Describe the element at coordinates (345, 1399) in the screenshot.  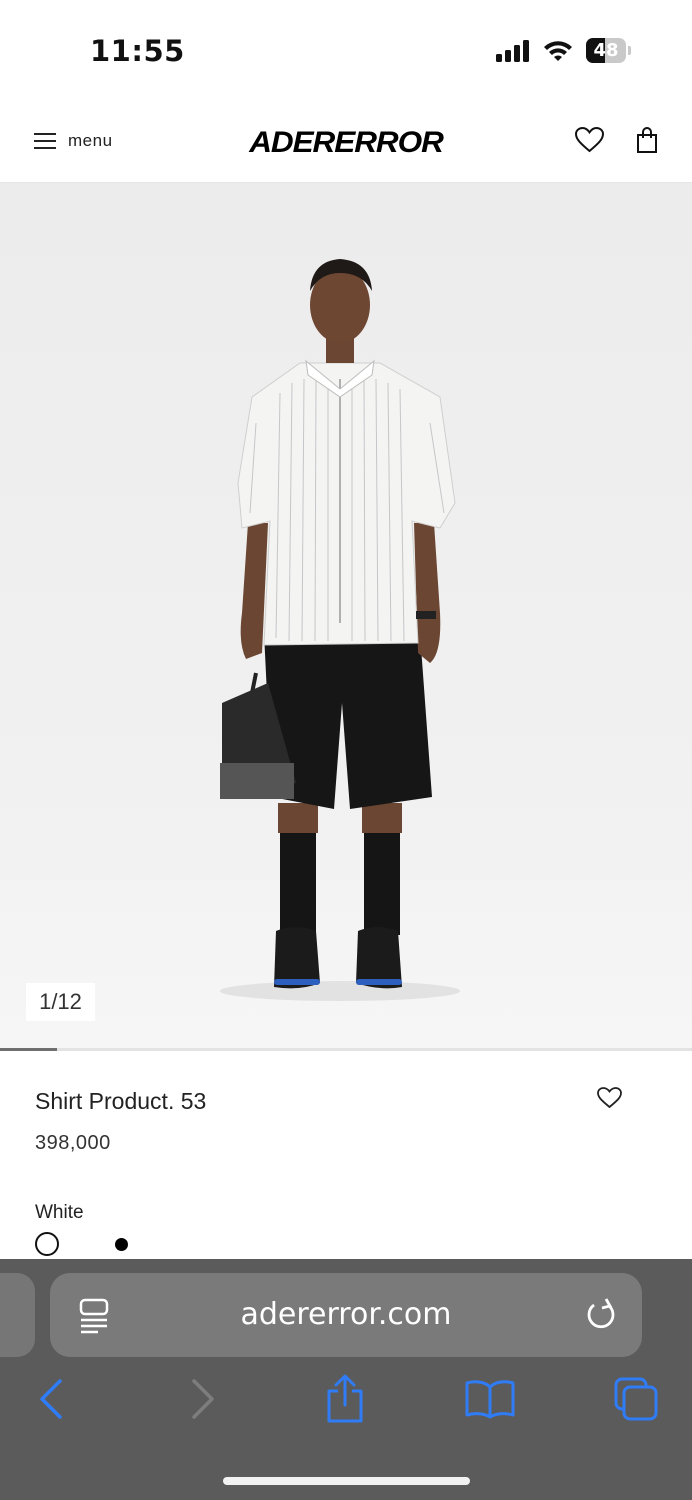
I see `share-icon` at that location.